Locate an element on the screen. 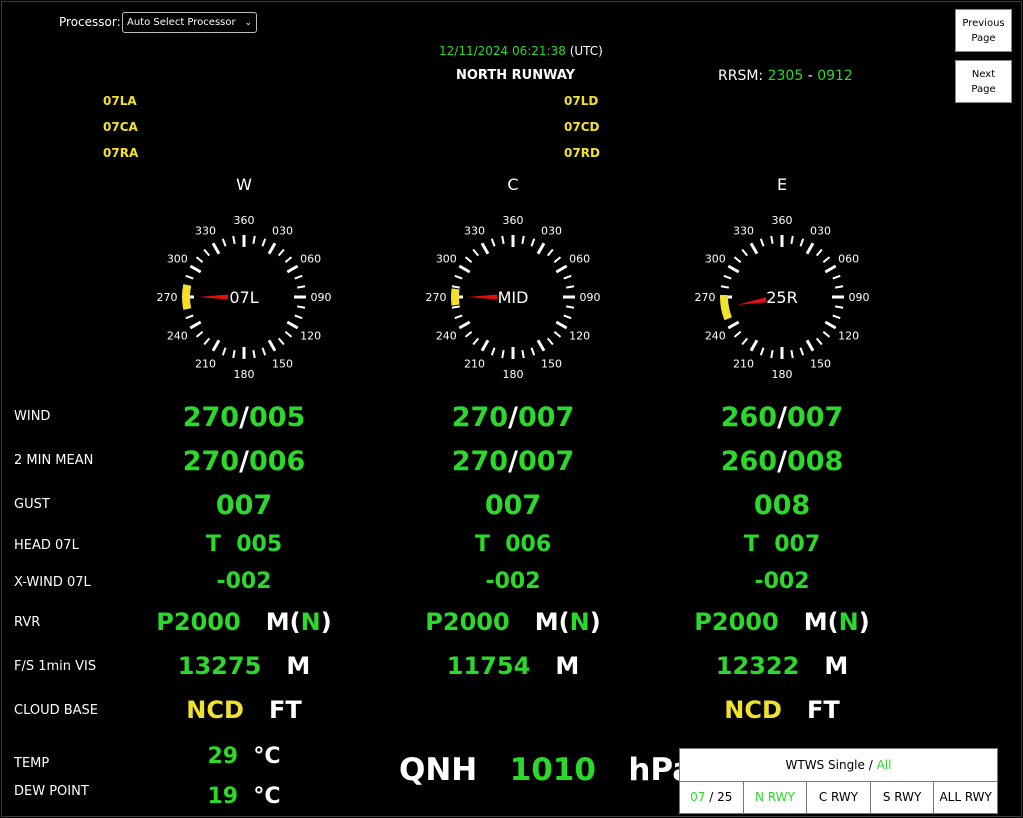 The width and height of the screenshot is (1023, 818). dial-tick-label: 090 is located at coordinates (590, 297).